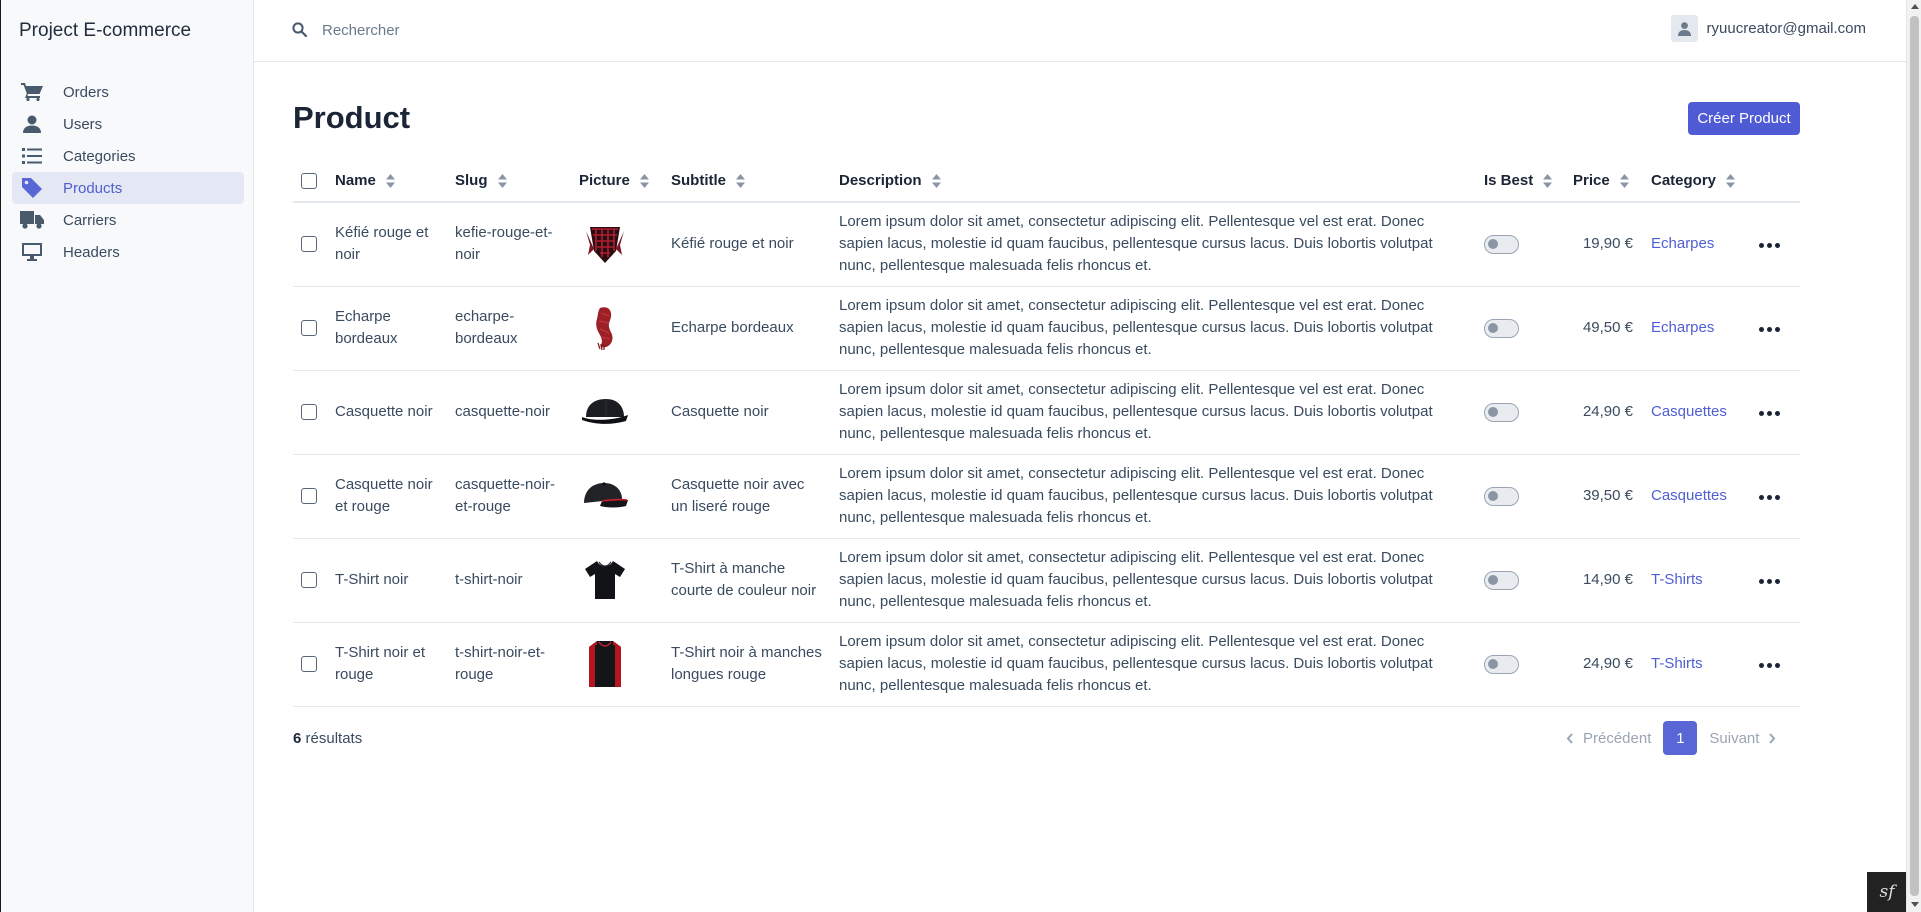 The width and height of the screenshot is (1921, 912). What do you see at coordinates (625, 181) in the screenshot?
I see `column-header-picture: Picture` at bounding box center [625, 181].